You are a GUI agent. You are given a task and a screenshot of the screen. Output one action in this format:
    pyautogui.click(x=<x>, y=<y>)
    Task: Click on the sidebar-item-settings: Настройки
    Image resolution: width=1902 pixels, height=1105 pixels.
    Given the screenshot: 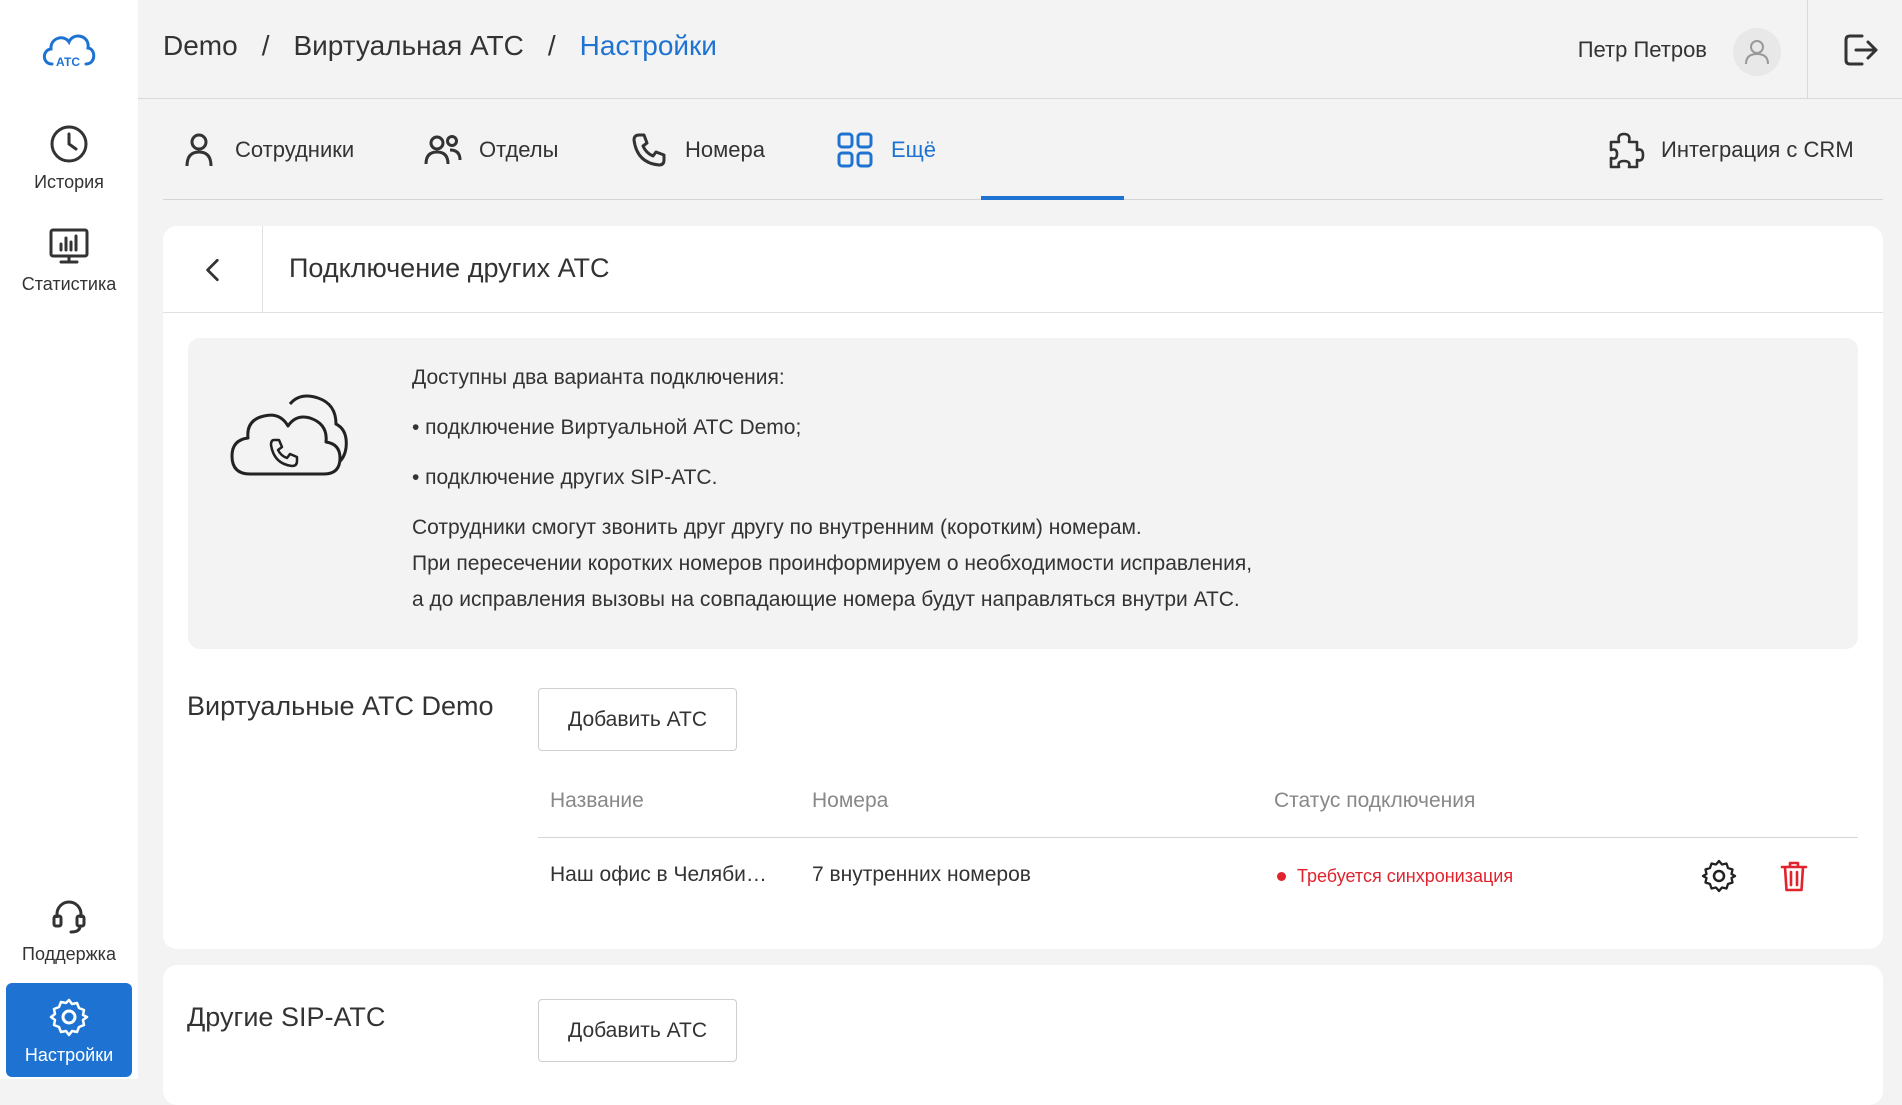 What is the action you would take?
    pyautogui.click(x=69, y=1030)
    